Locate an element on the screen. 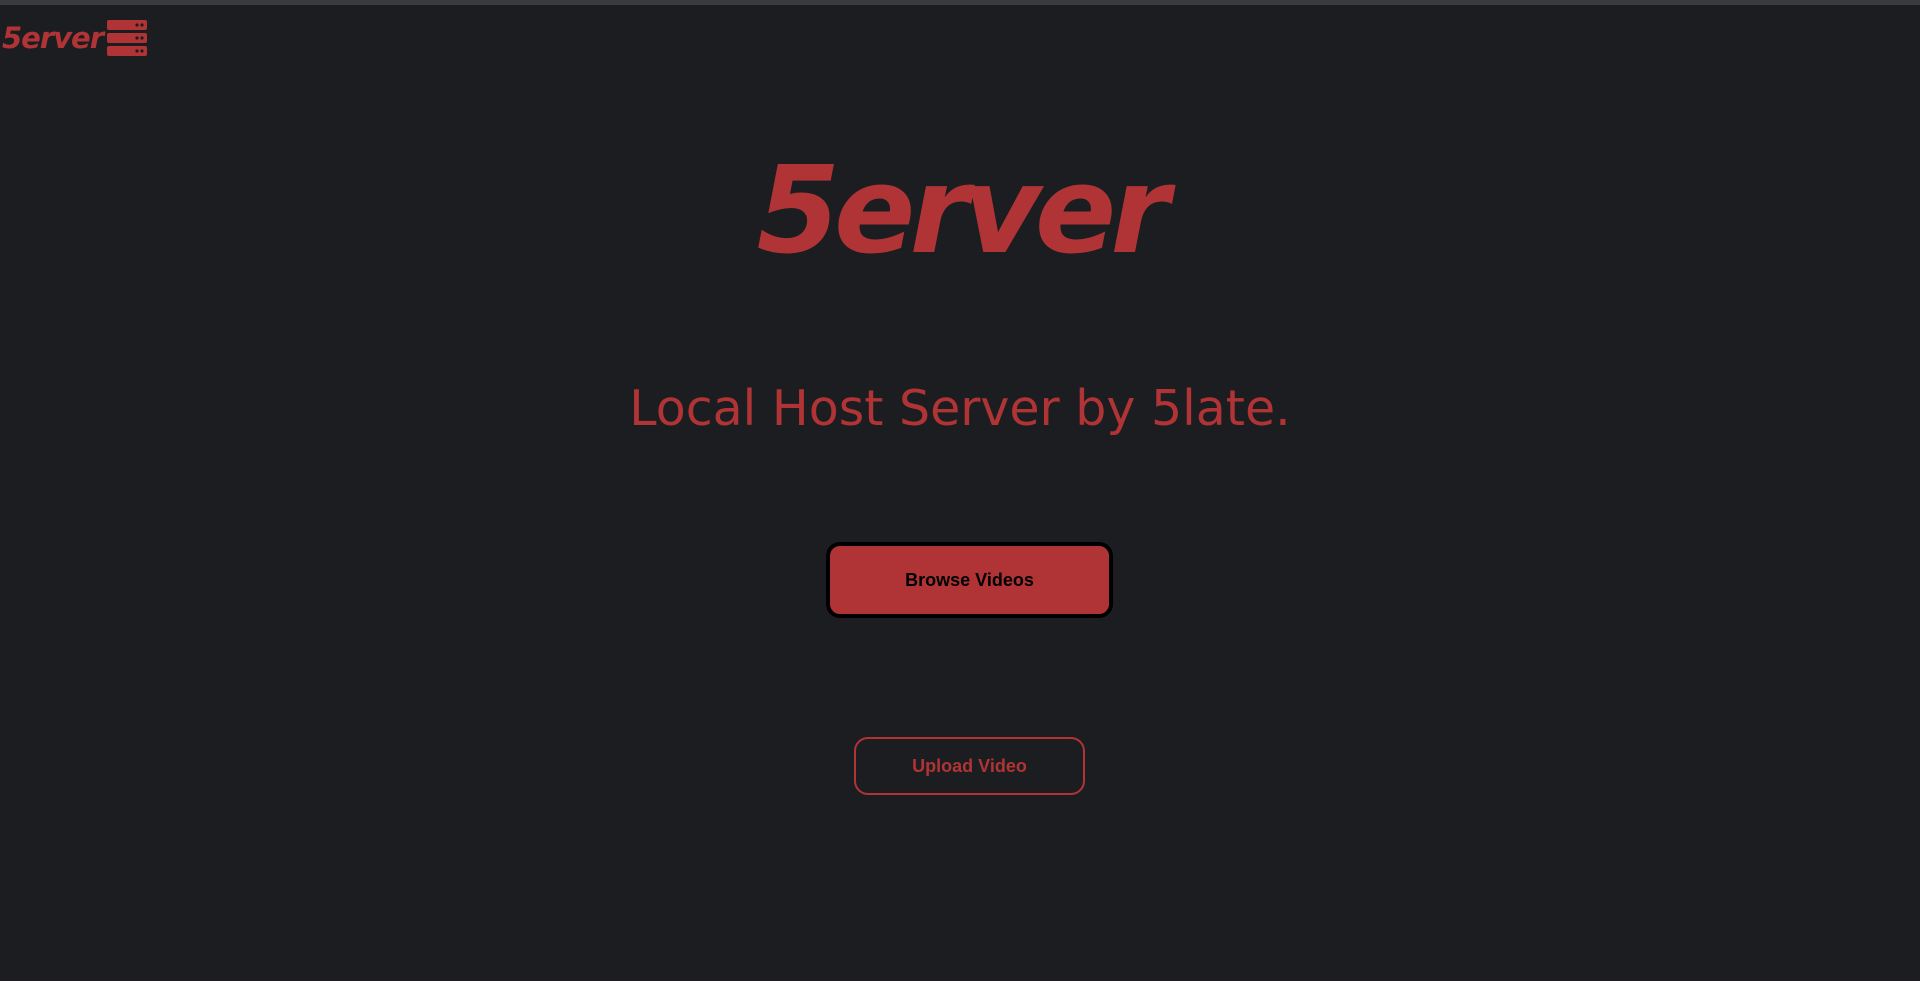 The image size is (1920, 981). tagline: Local Host Server by 5late. is located at coordinates (960, 408).